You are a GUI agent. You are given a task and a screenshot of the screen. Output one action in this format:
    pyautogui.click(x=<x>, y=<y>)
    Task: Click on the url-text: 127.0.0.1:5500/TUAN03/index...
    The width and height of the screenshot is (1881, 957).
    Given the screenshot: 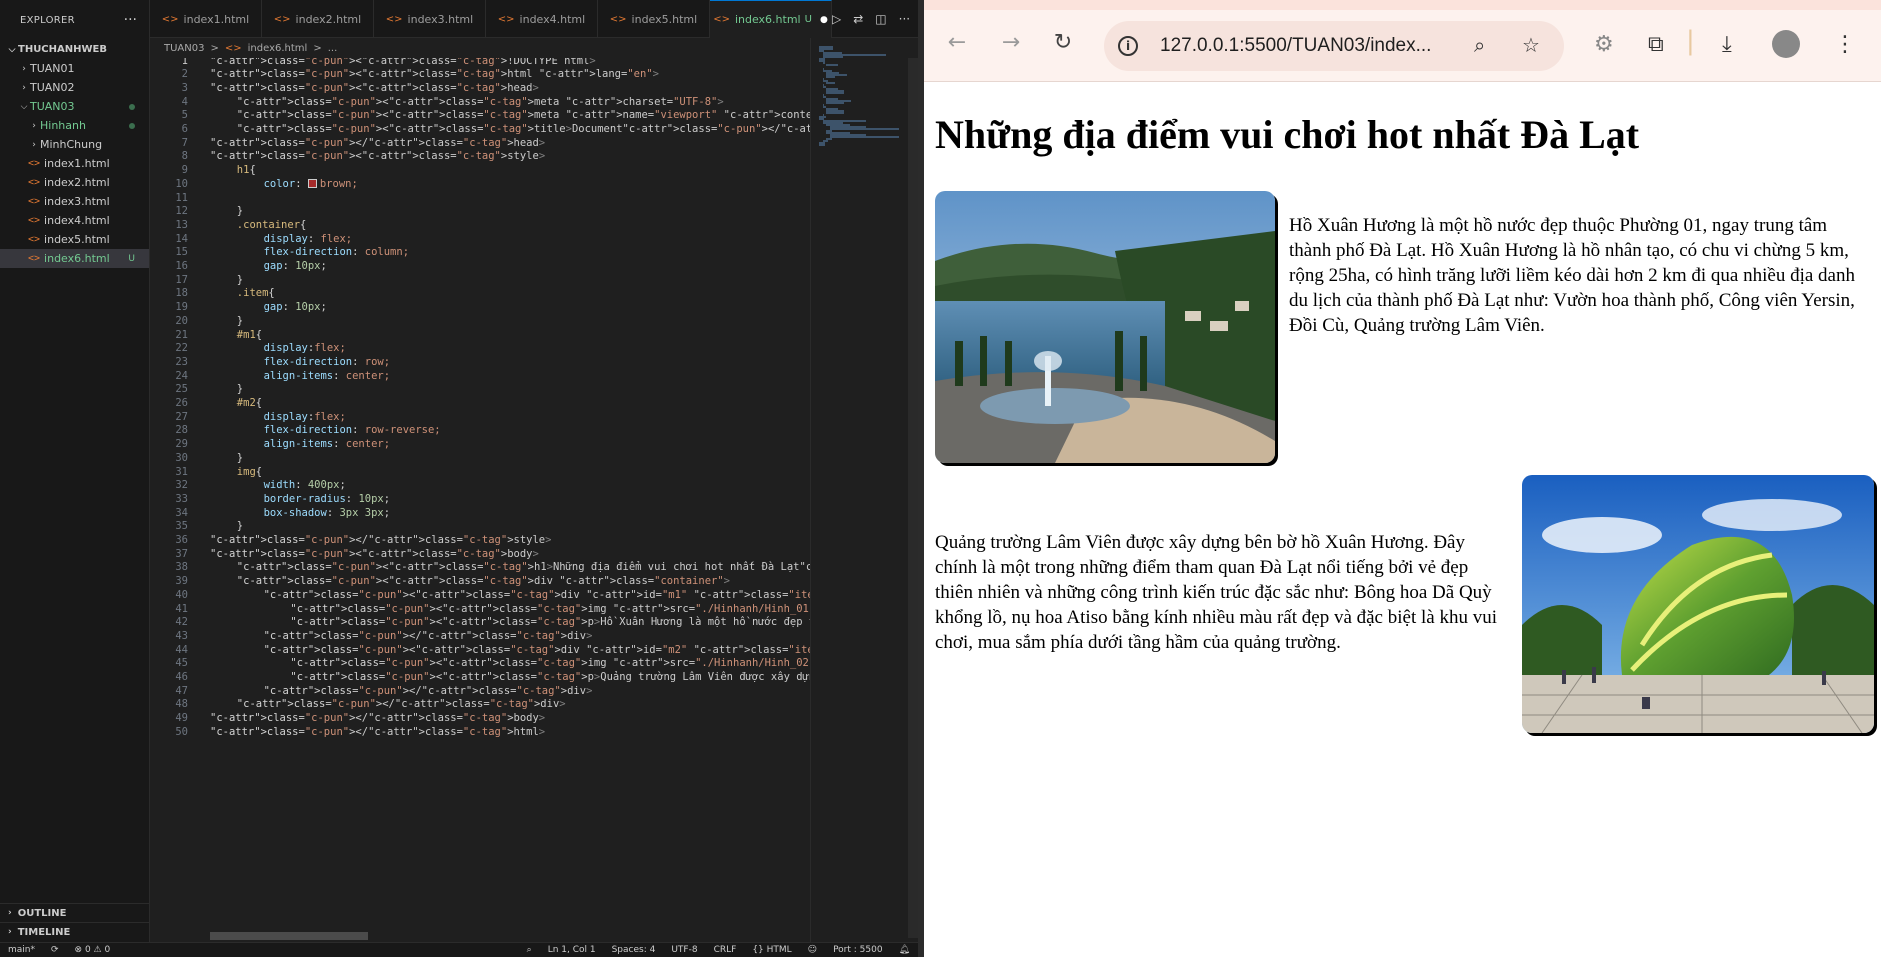 What is the action you would take?
    pyautogui.click(x=1295, y=46)
    